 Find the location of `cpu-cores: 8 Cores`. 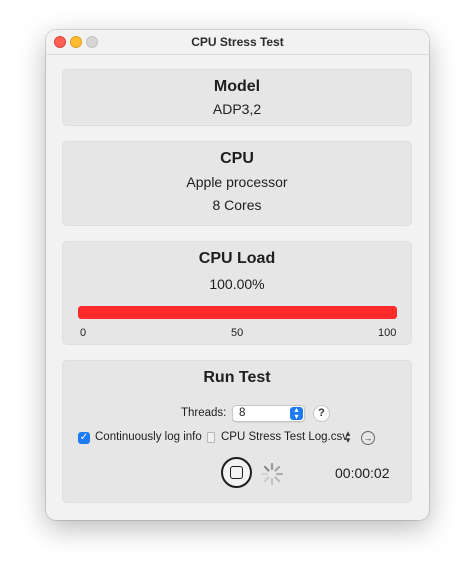

cpu-cores: 8 Cores is located at coordinates (237, 205).